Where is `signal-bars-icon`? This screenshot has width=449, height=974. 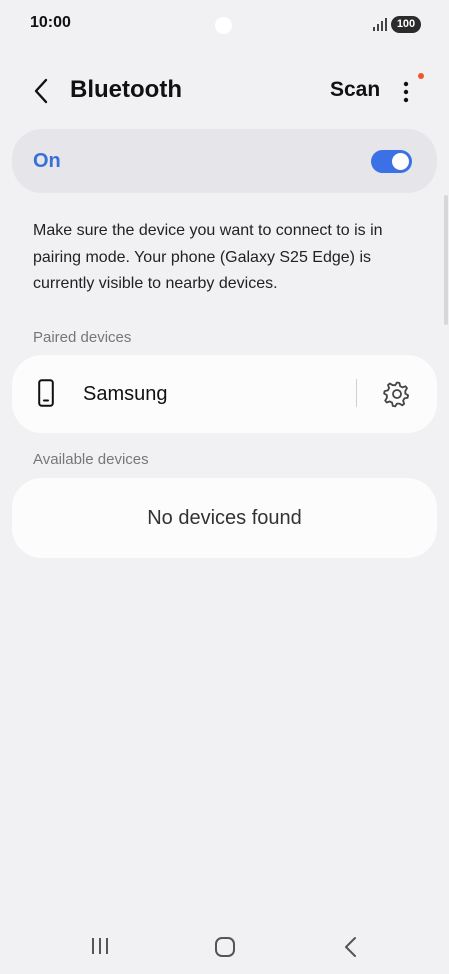 signal-bars-icon is located at coordinates (380, 24).